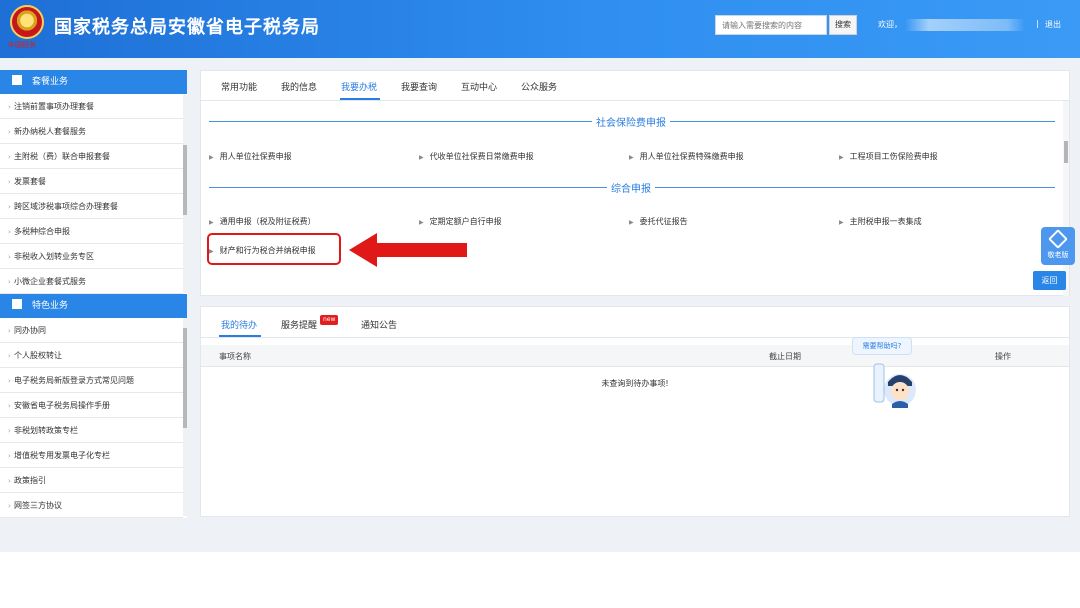  What do you see at coordinates (93, 306) in the screenshot?
I see `sidebar-section-featured: 特色业务` at bounding box center [93, 306].